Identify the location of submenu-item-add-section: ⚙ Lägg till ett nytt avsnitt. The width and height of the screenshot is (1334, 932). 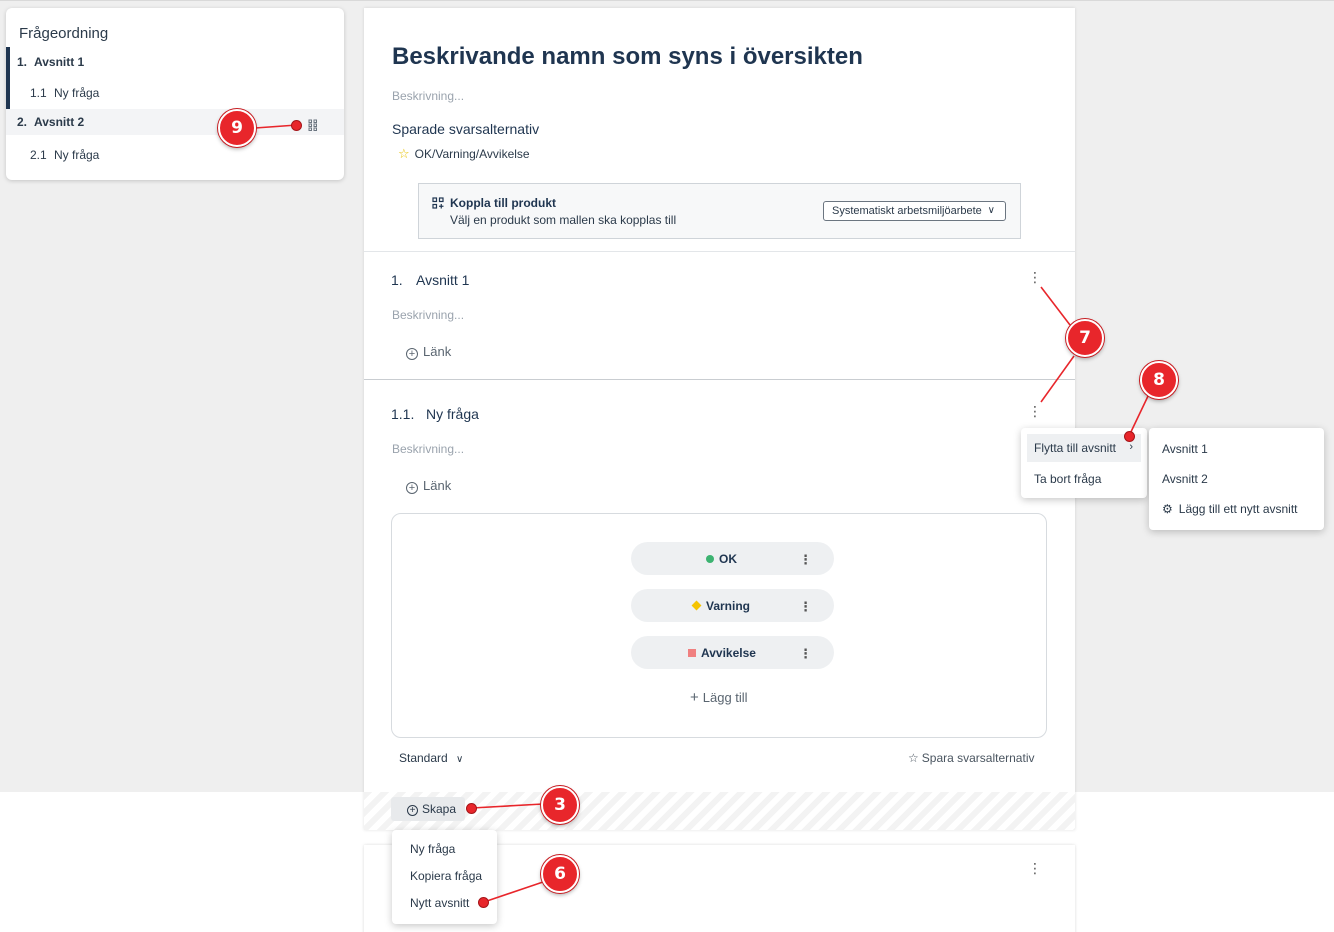
(1230, 509).